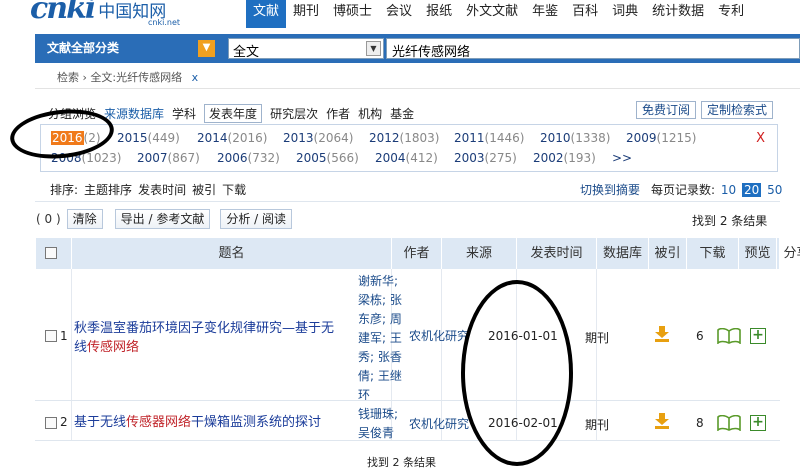 The height and width of the screenshot is (471, 800). Describe the element at coordinates (380, 319) in the screenshot. I see `author-line: 东彦; 周` at that location.